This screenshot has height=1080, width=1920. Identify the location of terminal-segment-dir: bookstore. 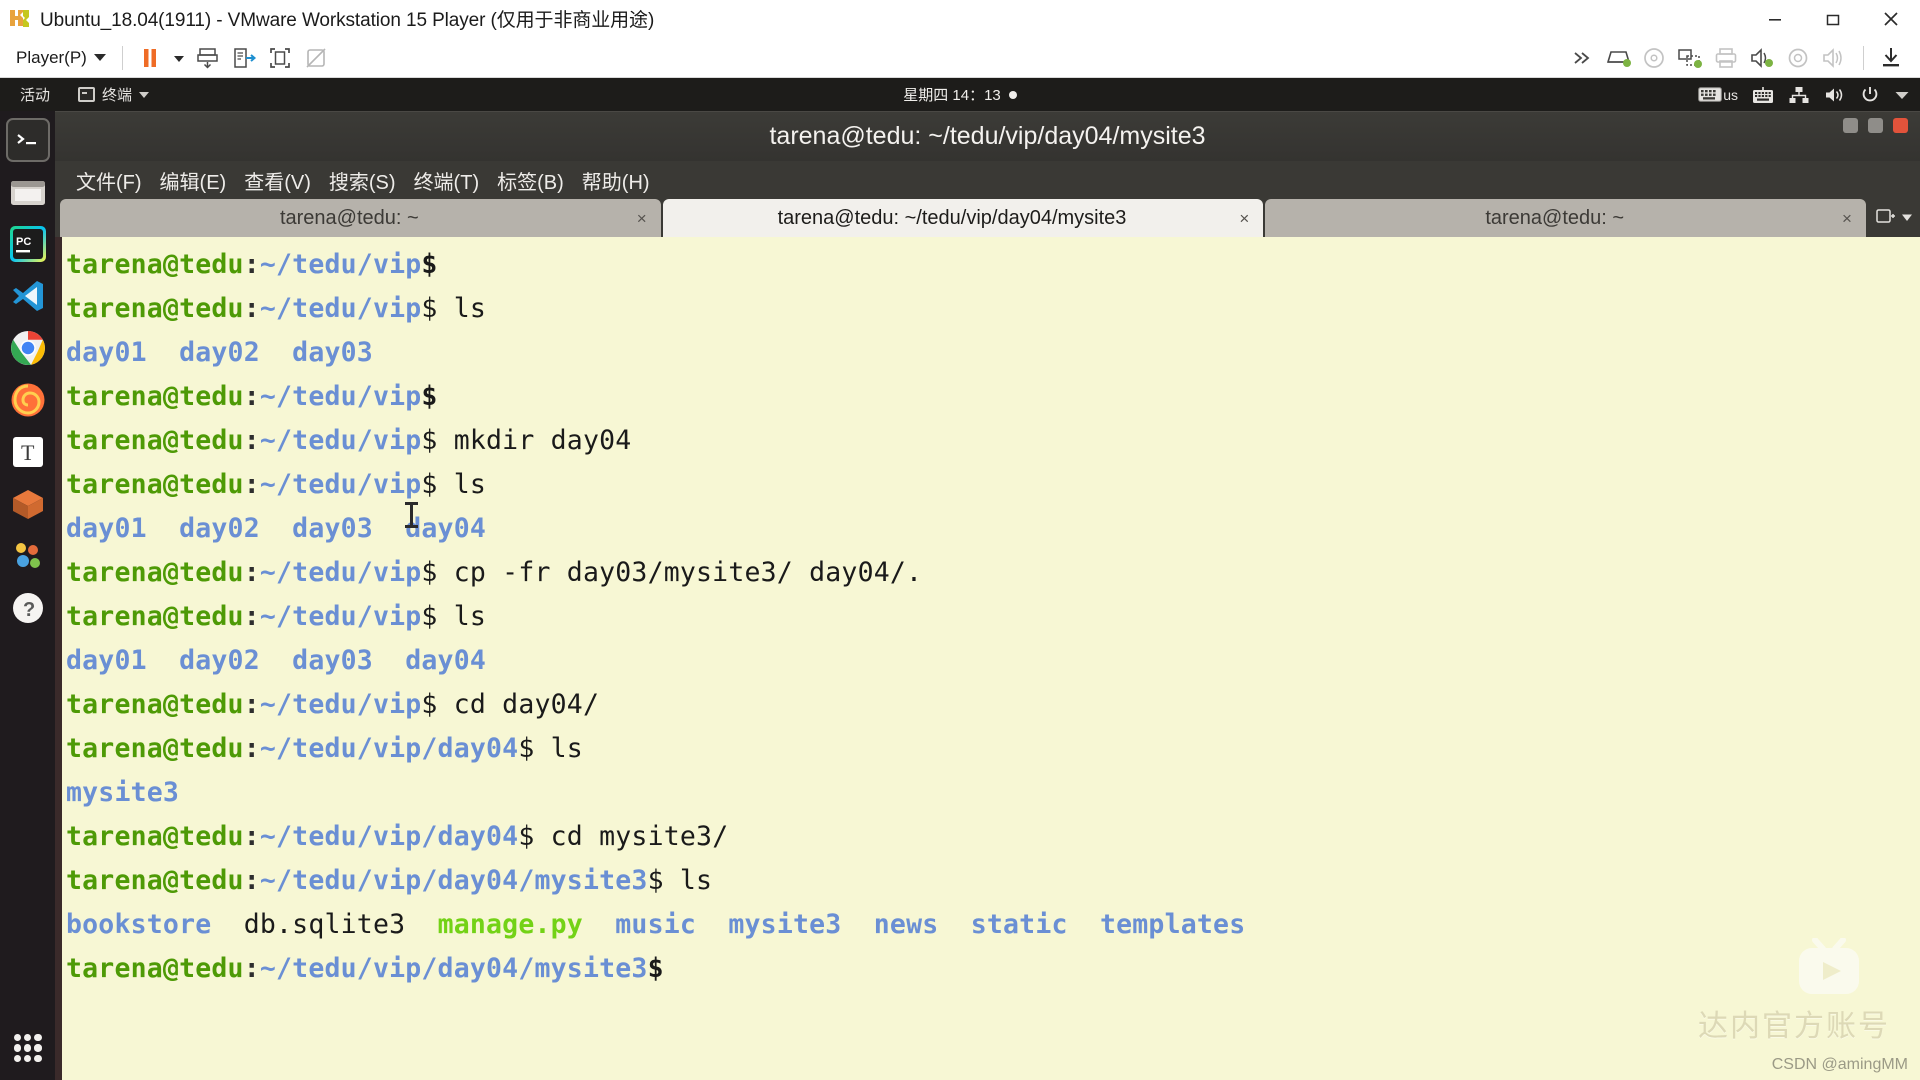
(139, 924).